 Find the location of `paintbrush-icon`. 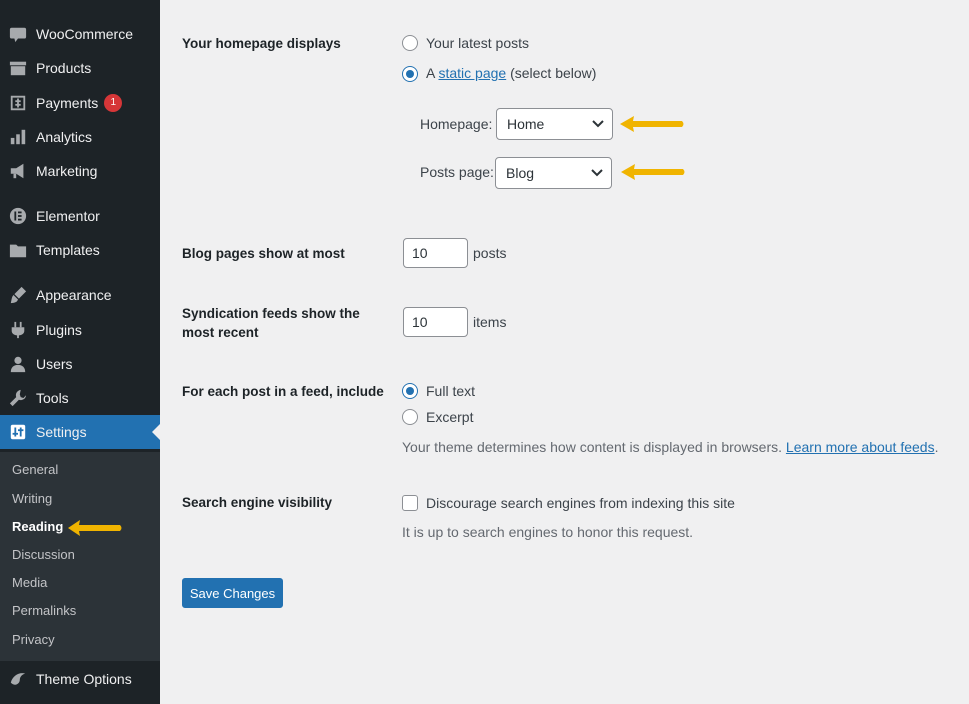

paintbrush-icon is located at coordinates (18, 295).